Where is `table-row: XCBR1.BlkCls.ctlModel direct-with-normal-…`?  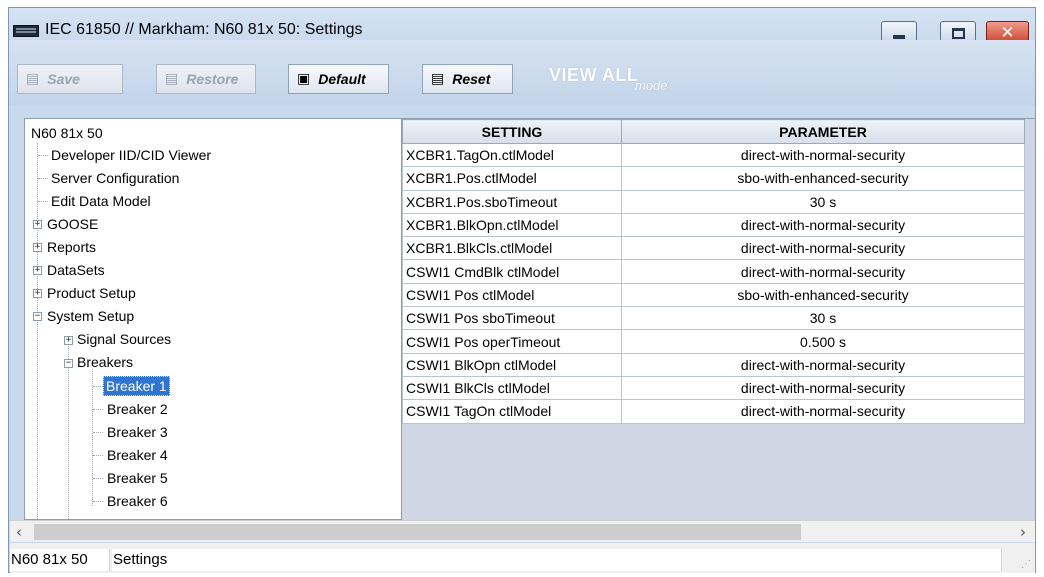
table-row: XCBR1.BlkCls.ctlModel direct-with-normal-… is located at coordinates (713, 248).